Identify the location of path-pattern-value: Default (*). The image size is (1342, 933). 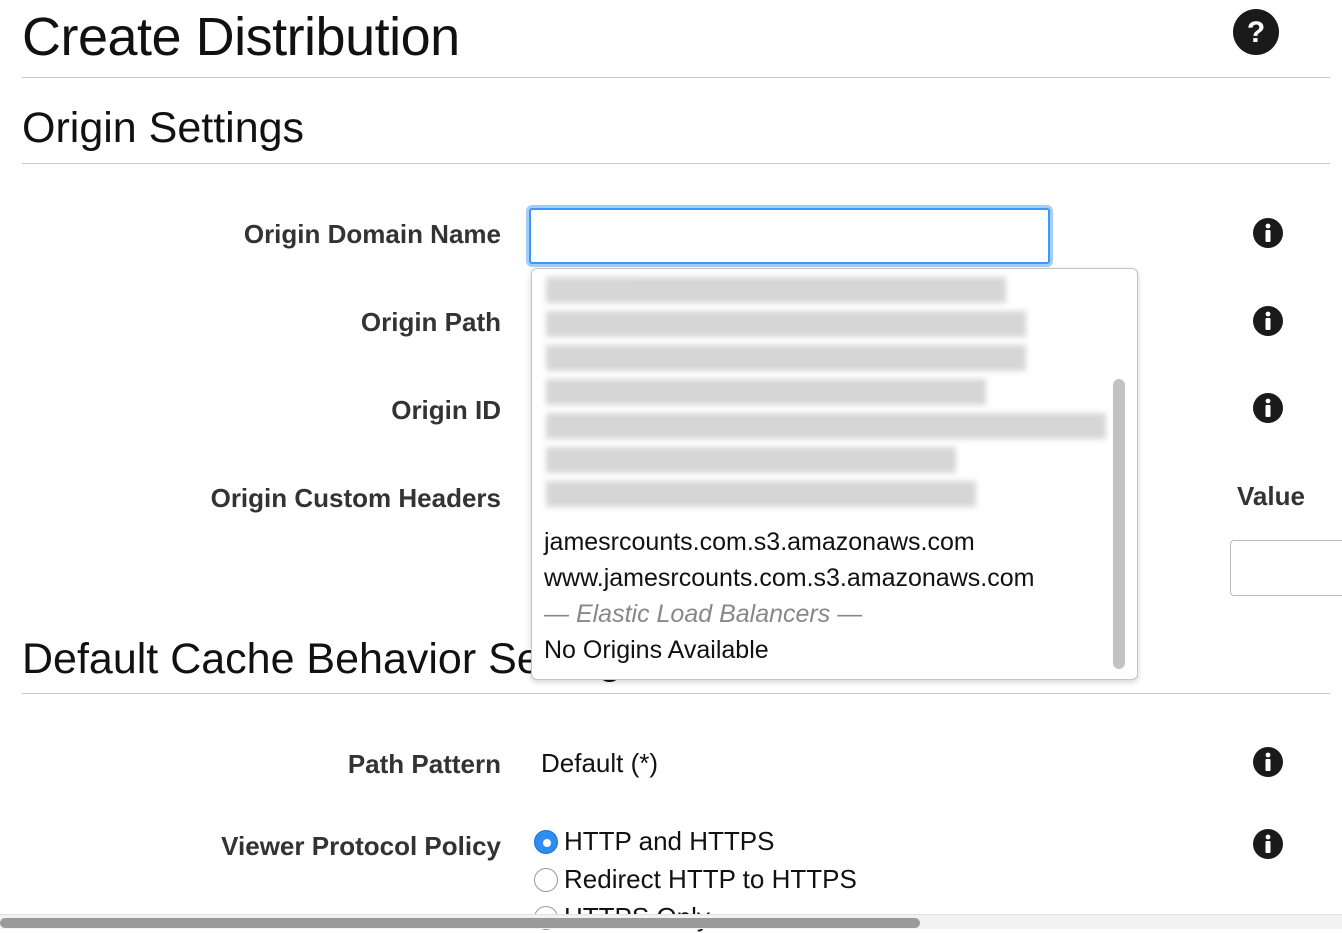
(600, 763).